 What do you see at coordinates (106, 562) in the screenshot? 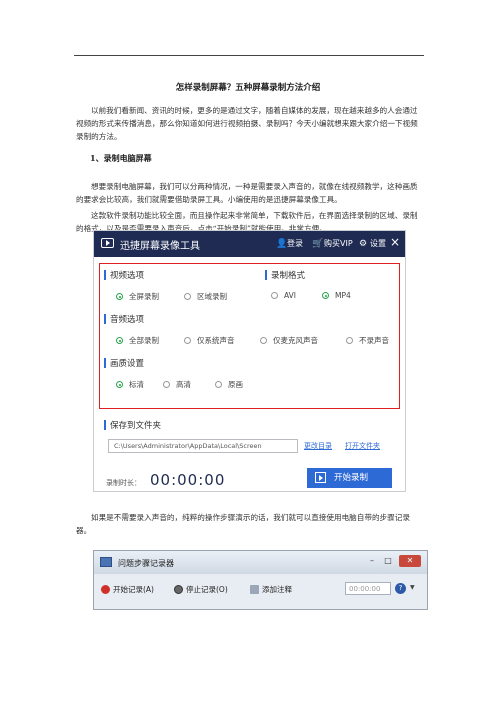
I see `psr-app-icon` at bounding box center [106, 562].